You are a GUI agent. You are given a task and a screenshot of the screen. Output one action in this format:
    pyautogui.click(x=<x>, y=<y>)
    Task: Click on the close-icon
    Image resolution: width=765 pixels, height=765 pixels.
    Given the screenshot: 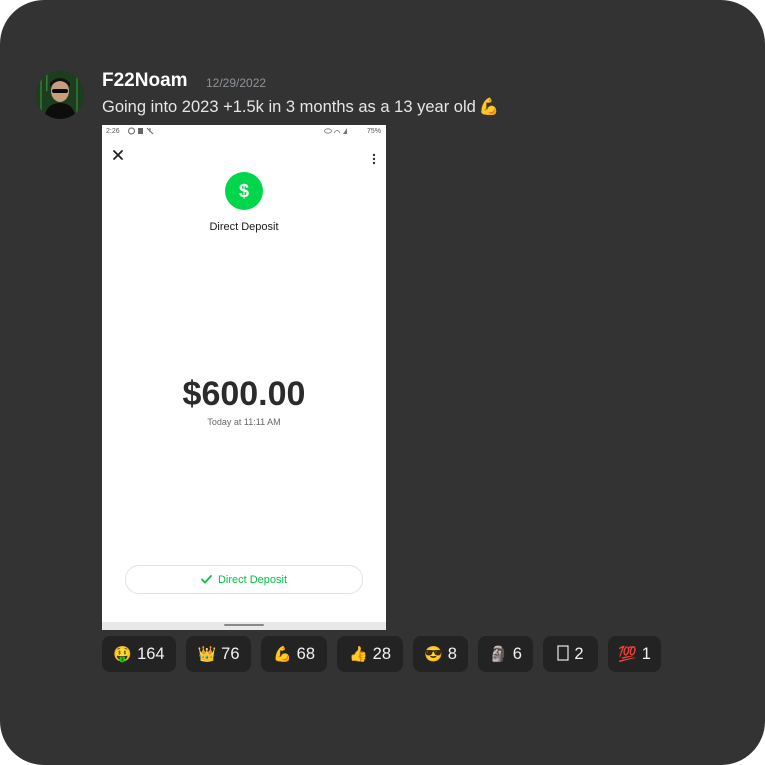 What is the action you would take?
    pyautogui.click(x=118, y=154)
    